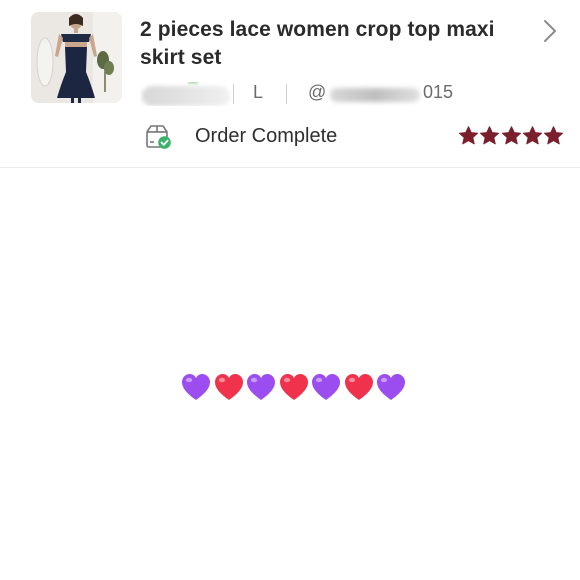  I want to click on listing-meta: L @ 015, so click(310, 94).